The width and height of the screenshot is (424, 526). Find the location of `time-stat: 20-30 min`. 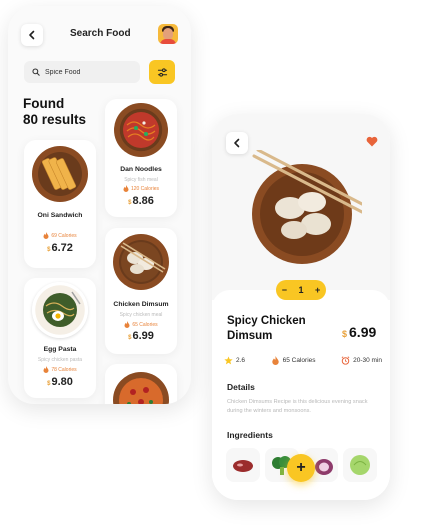

time-stat: 20-30 min is located at coordinates (361, 360).